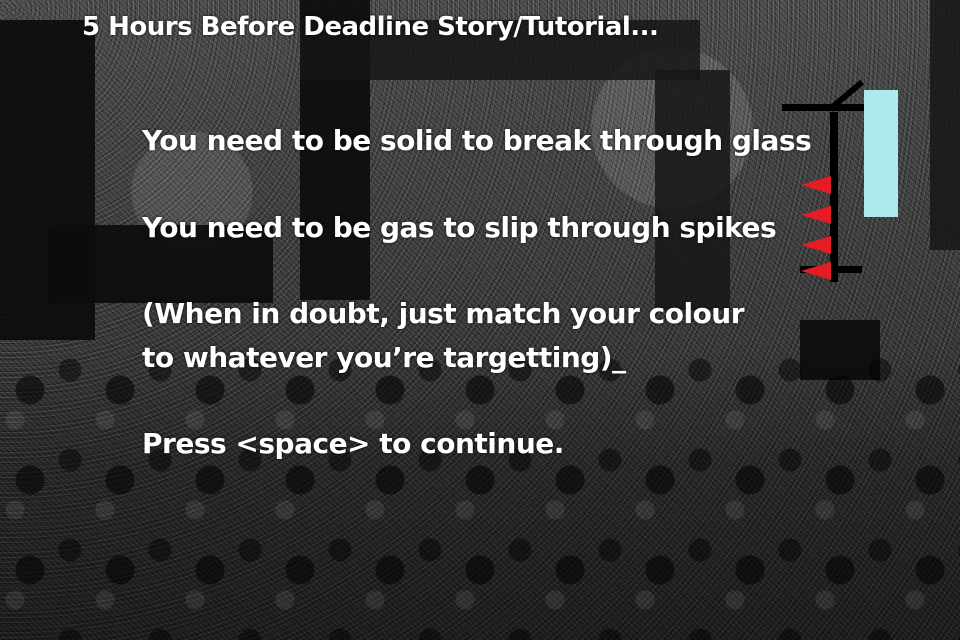  Describe the element at coordinates (353, 443) in the screenshot. I see `continue-prompt: Press <space> to continue.` at that location.